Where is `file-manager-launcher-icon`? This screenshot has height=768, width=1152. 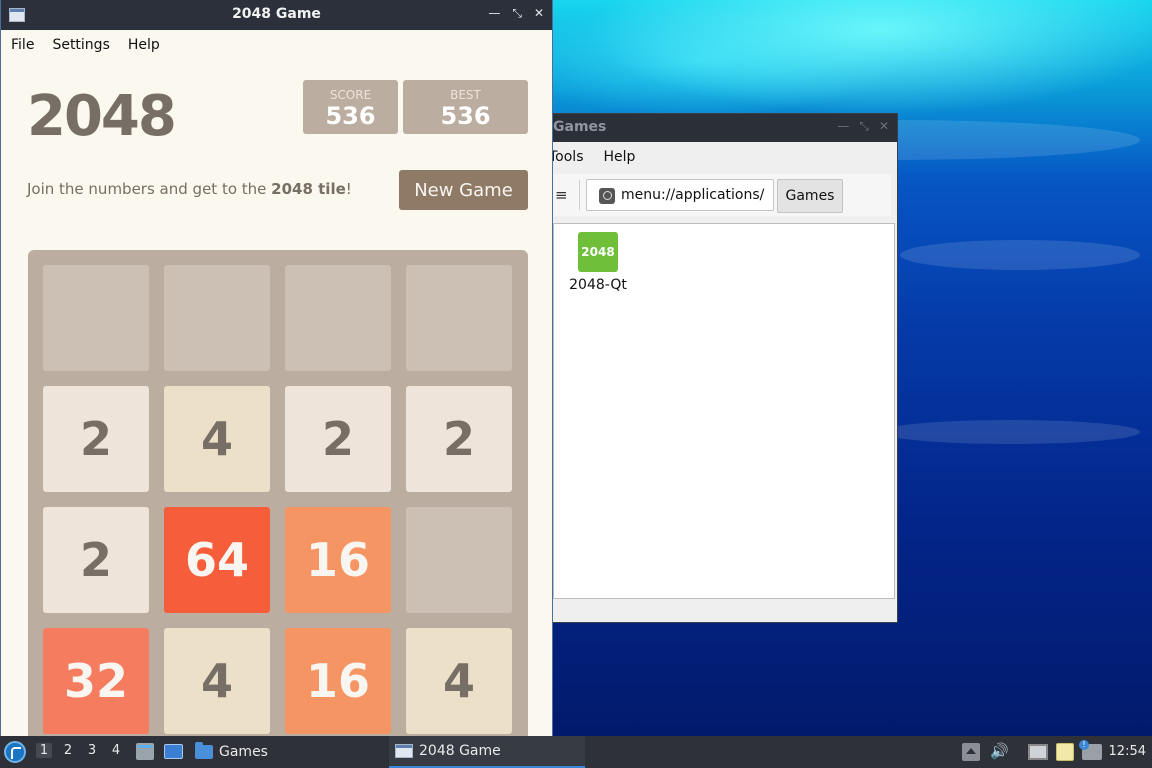
file-manager-launcher-icon is located at coordinates (145, 751).